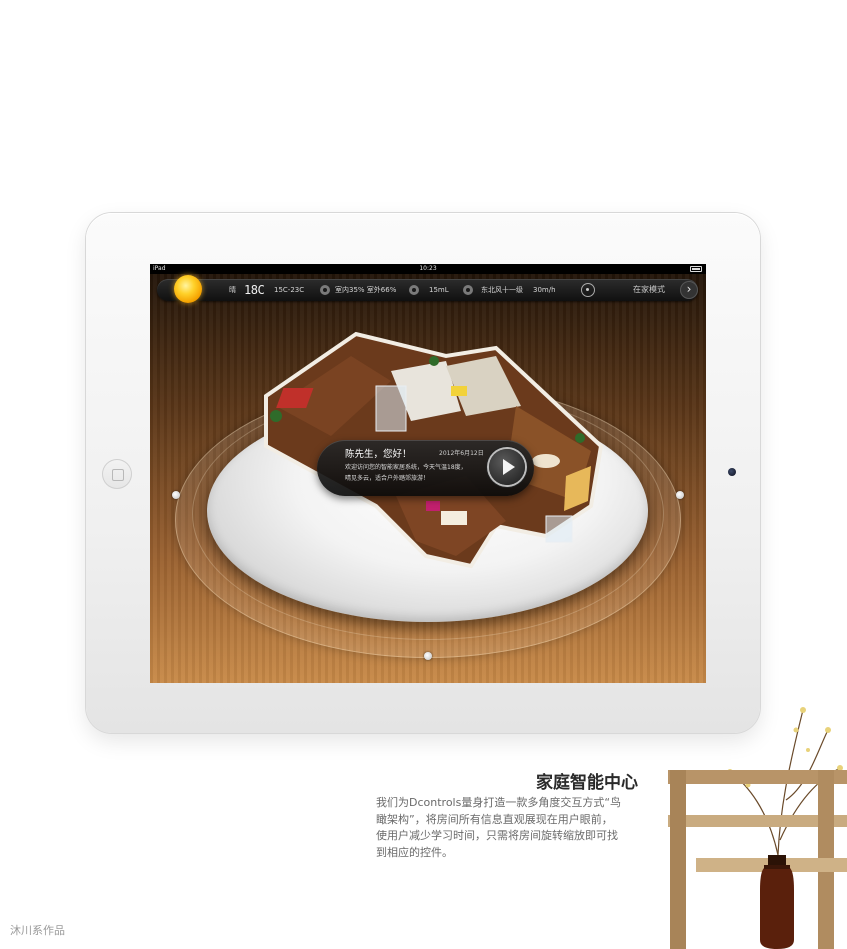  What do you see at coordinates (497, 835) in the screenshot?
I see `caption-line: 使用户减少学习时间，只需将房间旋转缩放即可找` at bounding box center [497, 835].